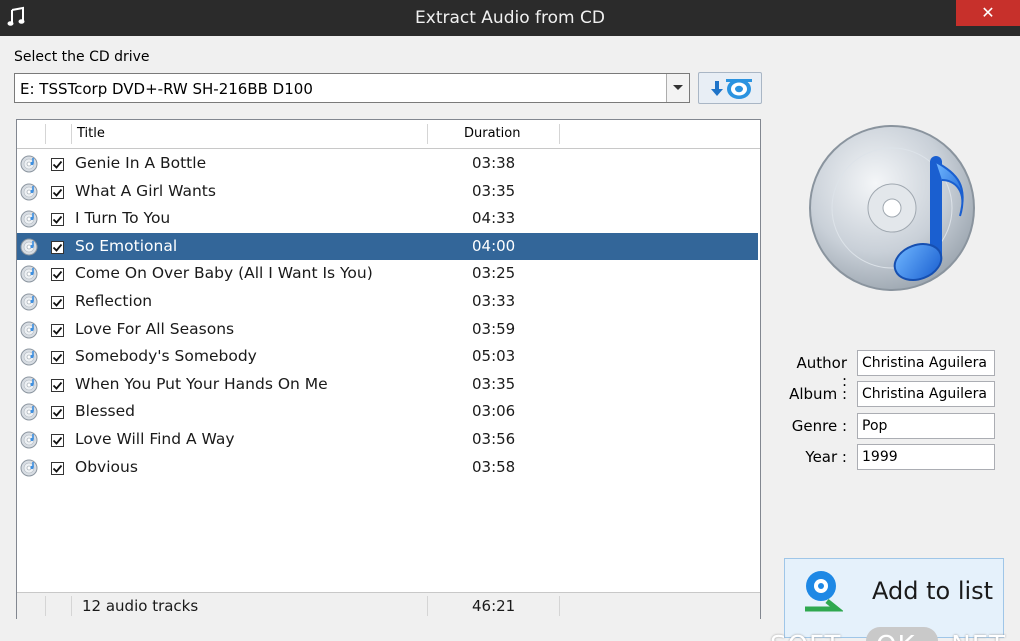 The image size is (1020, 641). I want to click on year-label: Year :, so click(826, 457).